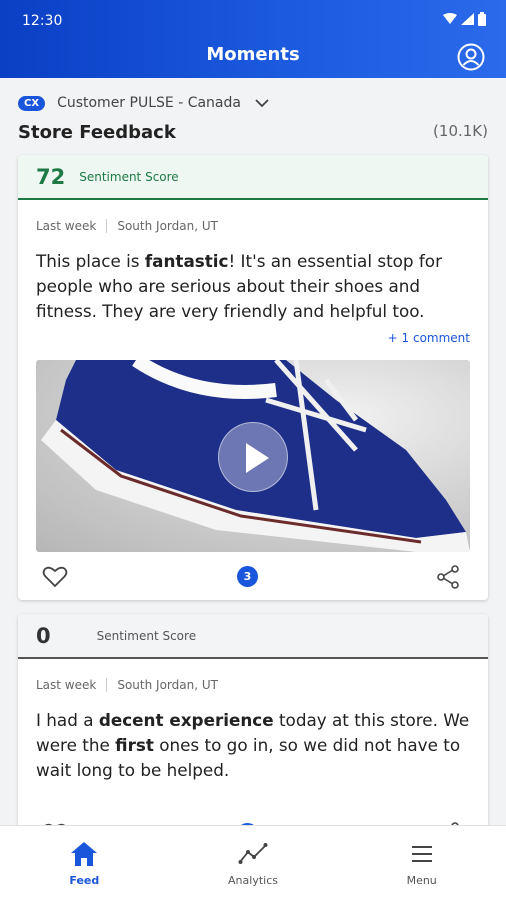 The width and height of the screenshot is (506, 900). Describe the element at coordinates (421, 863) in the screenshot. I see `nav-menu: Menu` at that location.